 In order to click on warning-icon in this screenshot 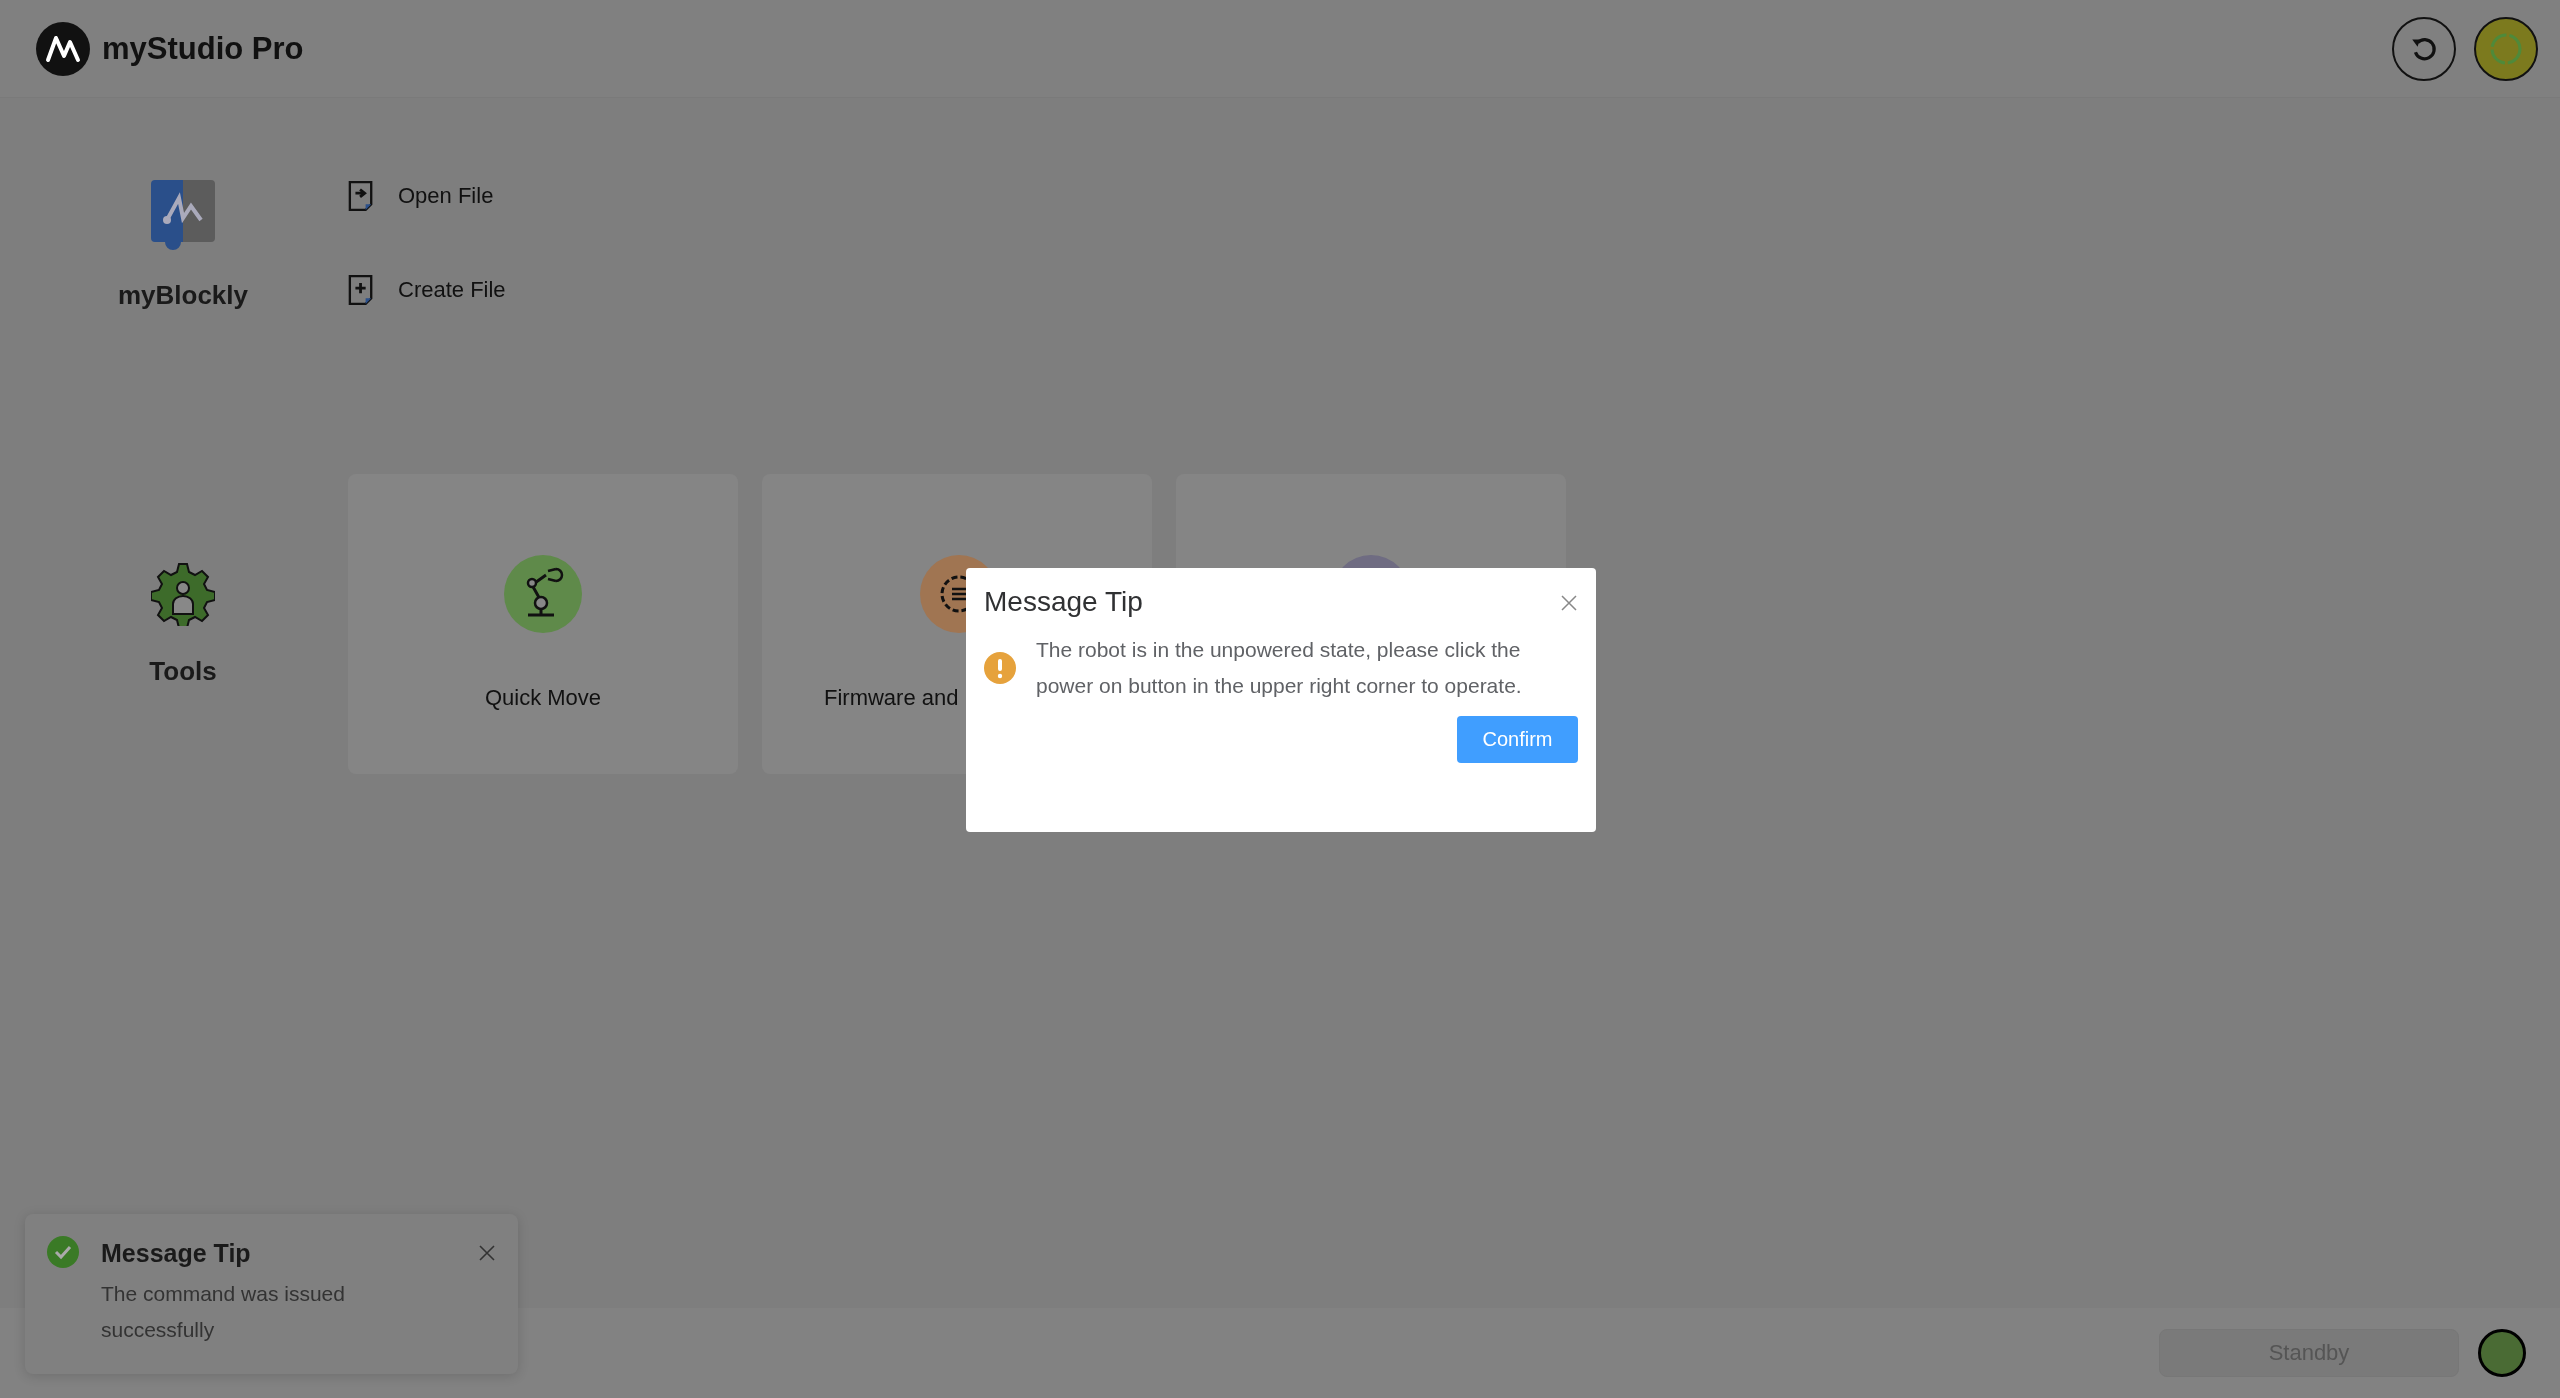, I will do `click(1000, 668)`.